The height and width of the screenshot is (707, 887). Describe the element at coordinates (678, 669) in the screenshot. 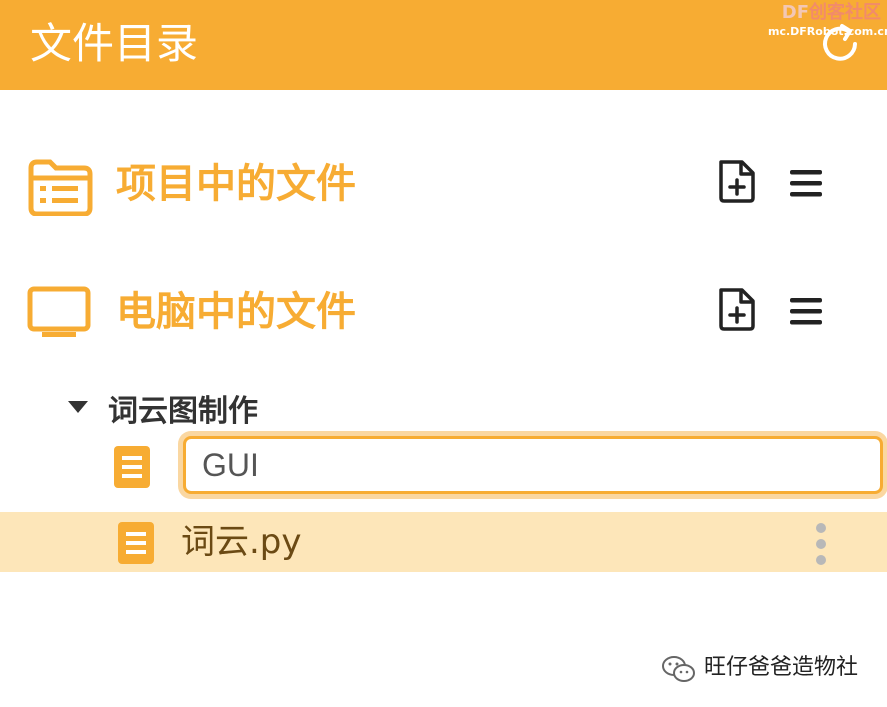

I see `wechat-icon` at that location.